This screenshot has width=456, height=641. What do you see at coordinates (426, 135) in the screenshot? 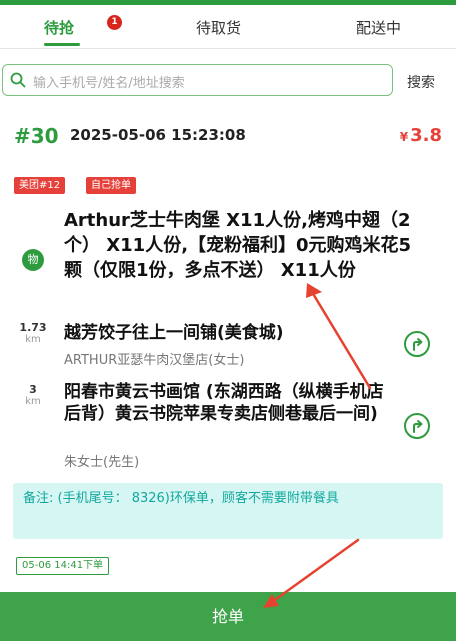
I see `price-amount: 3.8` at bounding box center [426, 135].